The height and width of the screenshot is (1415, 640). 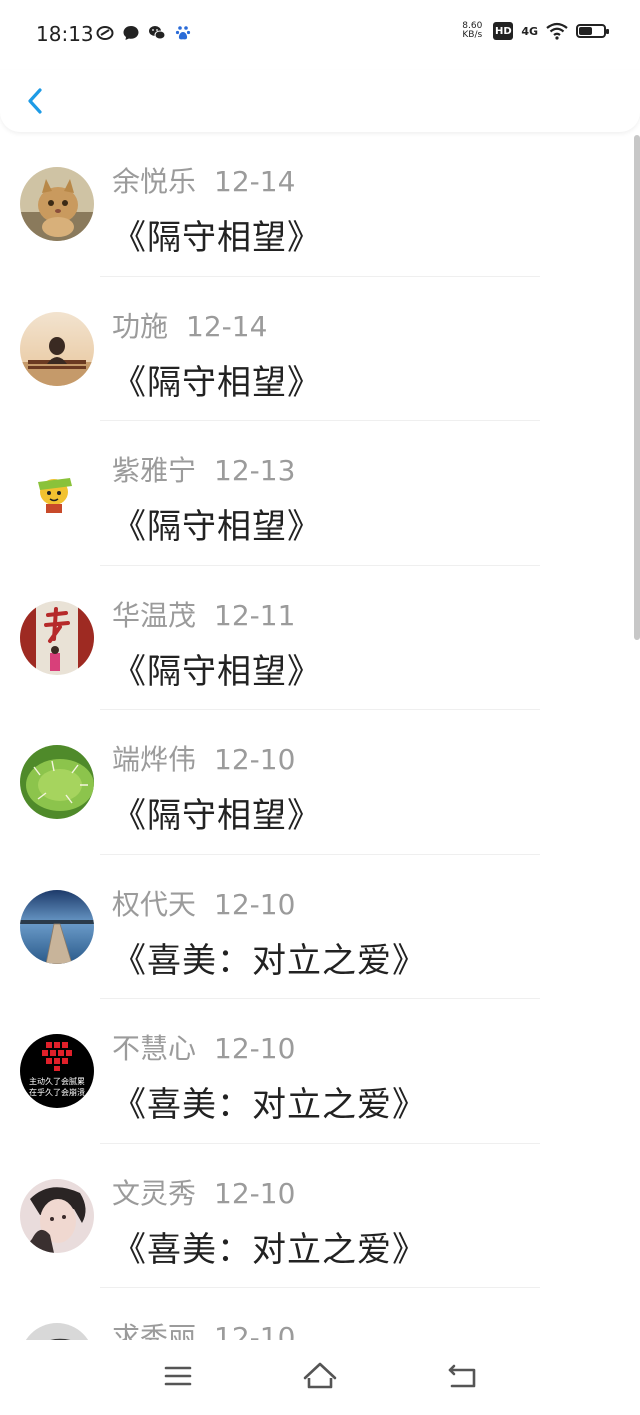 What do you see at coordinates (320, 1071) in the screenshot?
I see `list-item: 主动久了会腻累 在乎久了会崩溃 不慧心 12-10 《喜美：对立之爱》` at bounding box center [320, 1071].